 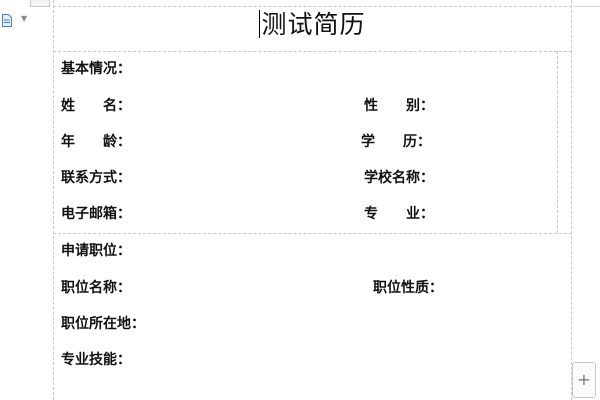 I want to click on gutter-tab, so click(x=40, y=3).